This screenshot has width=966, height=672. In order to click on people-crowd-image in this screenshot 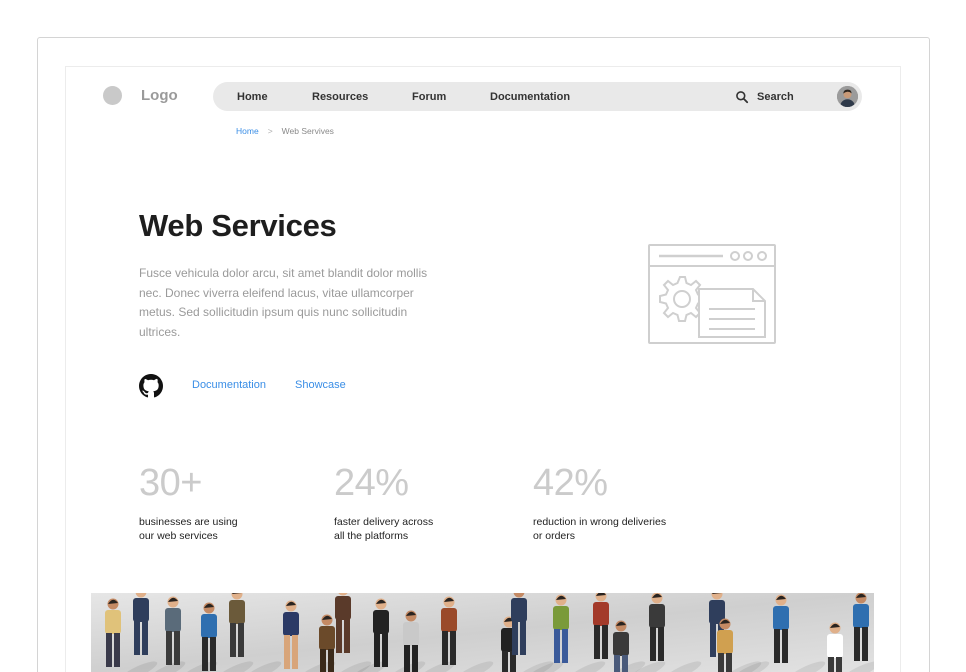, I will do `click(482, 632)`.